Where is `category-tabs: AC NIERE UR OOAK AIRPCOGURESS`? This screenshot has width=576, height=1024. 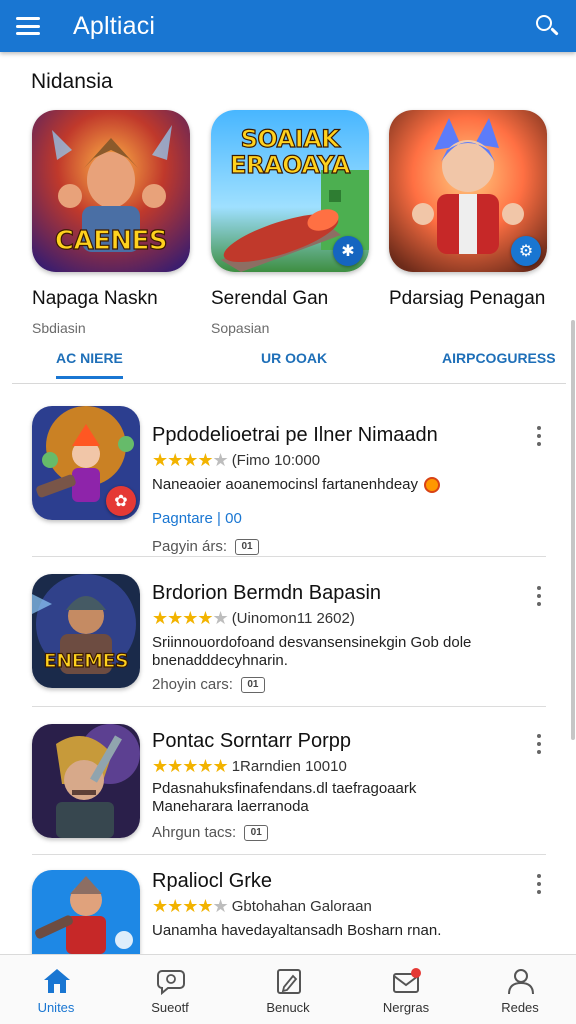
category-tabs: AC NIERE UR OOAK AIRPCOGURESS is located at coordinates (289, 362).